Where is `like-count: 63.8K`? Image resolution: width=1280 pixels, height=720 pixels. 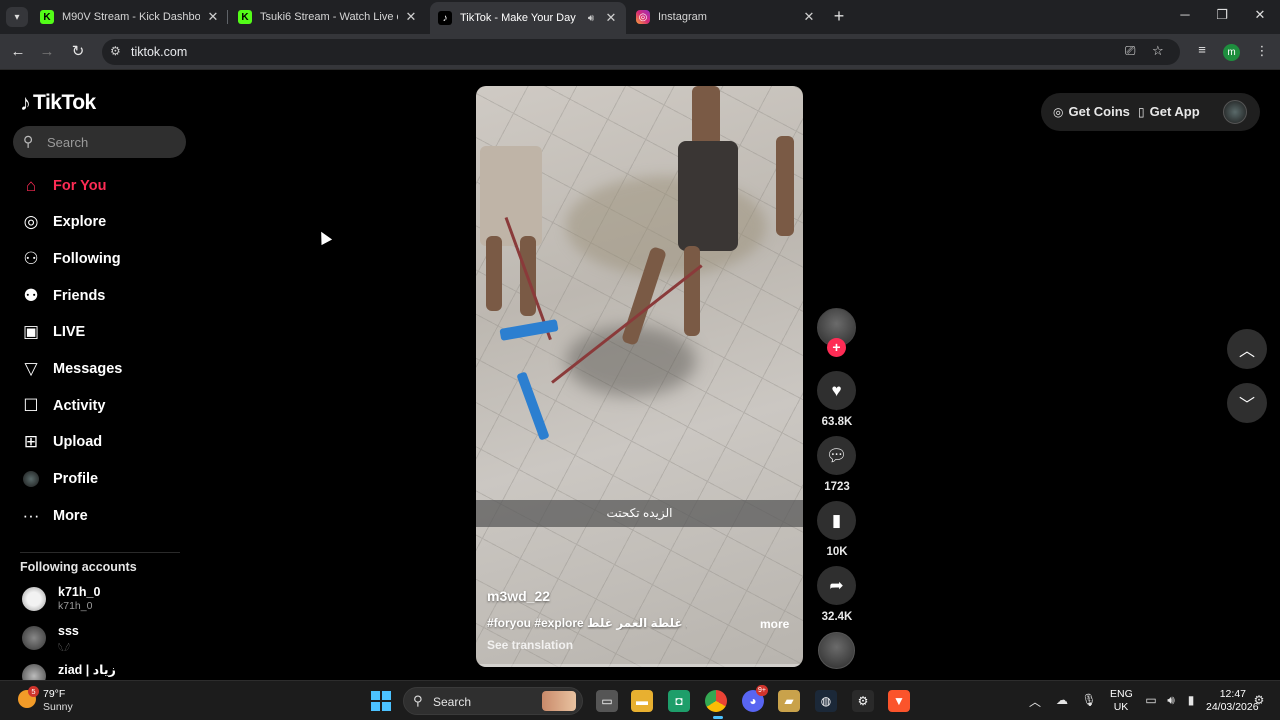 like-count: 63.8K is located at coordinates (837, 422).